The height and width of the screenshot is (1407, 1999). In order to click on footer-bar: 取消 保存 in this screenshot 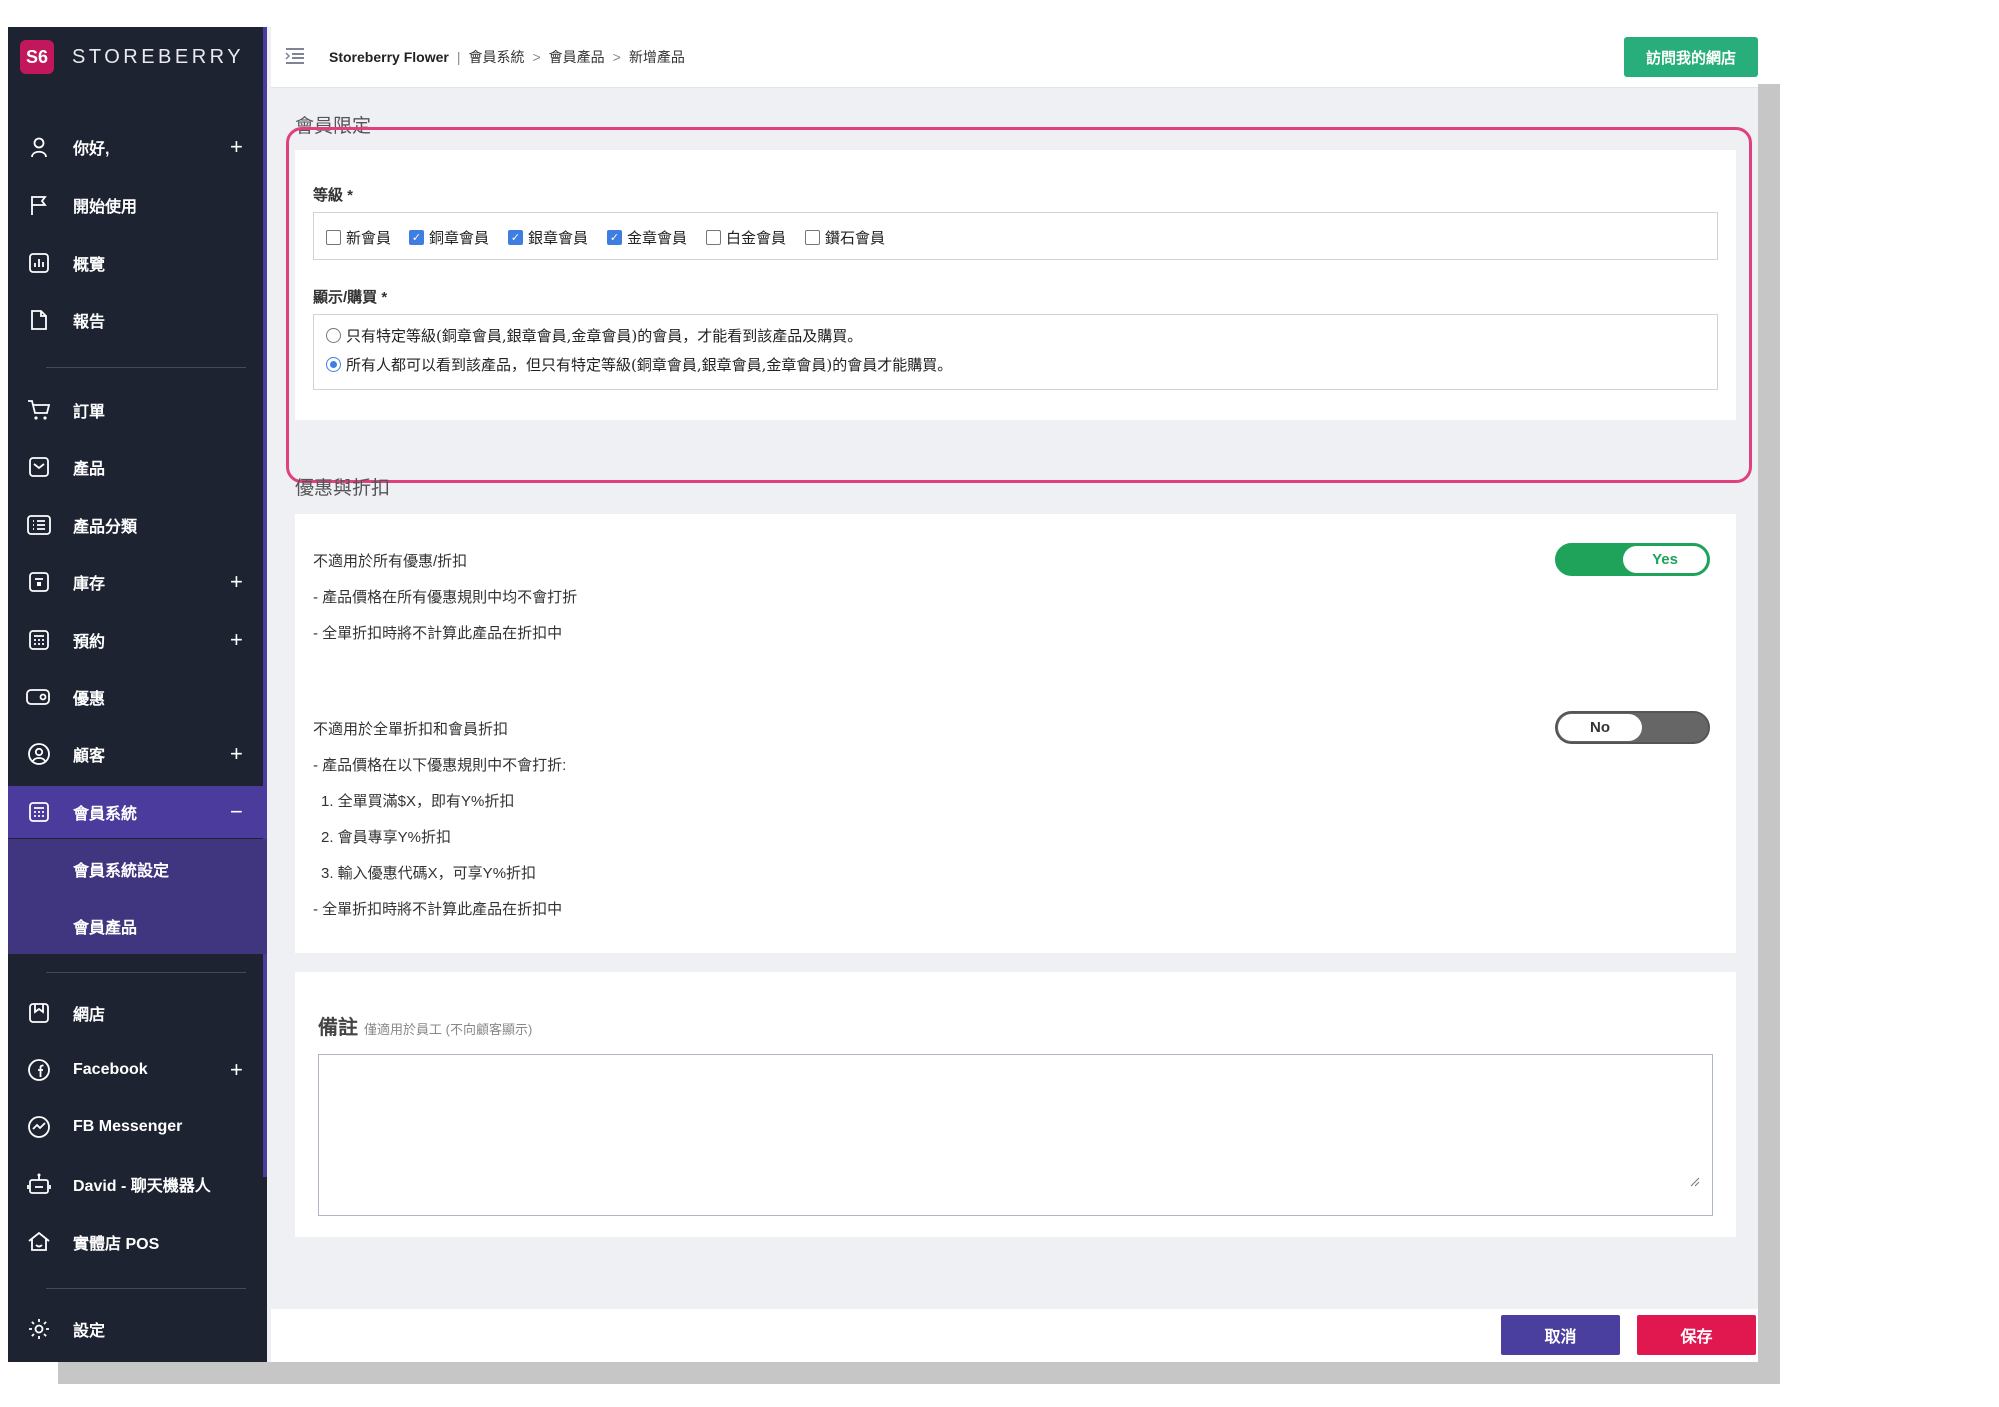, I will do `click(1014, 1335)`.